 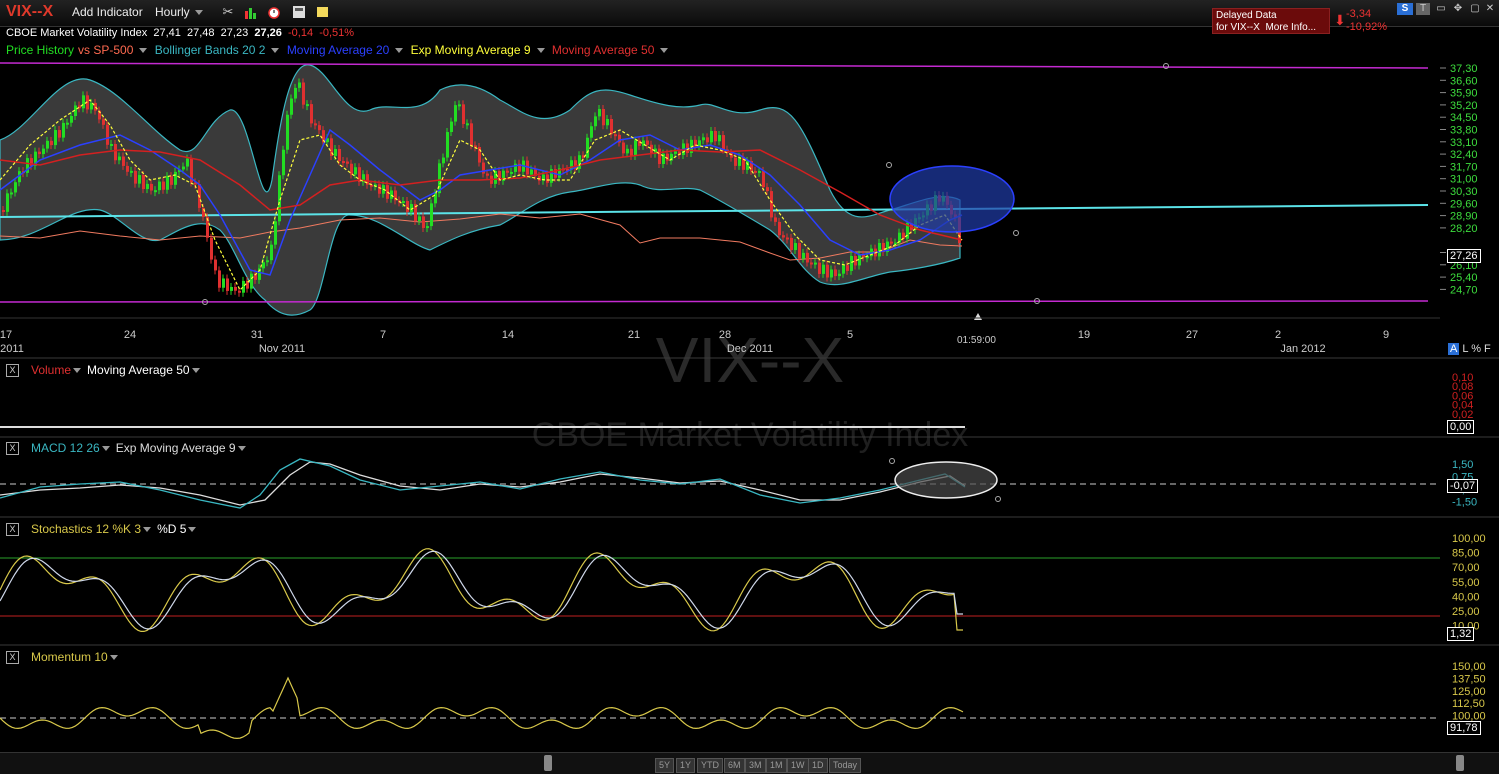 What do you see at coordinates (1464, 106) in the screenshot?
I see `price-tick-label: 35,20` at bounding box center [1464, 106].